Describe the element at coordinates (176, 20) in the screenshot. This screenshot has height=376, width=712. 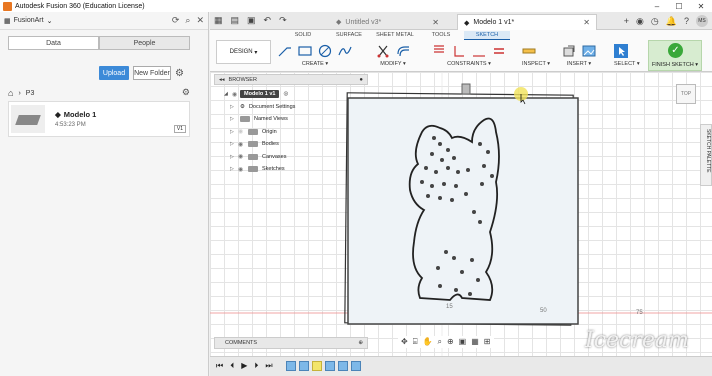
I see `refresh-icon: ⟳` at that location.